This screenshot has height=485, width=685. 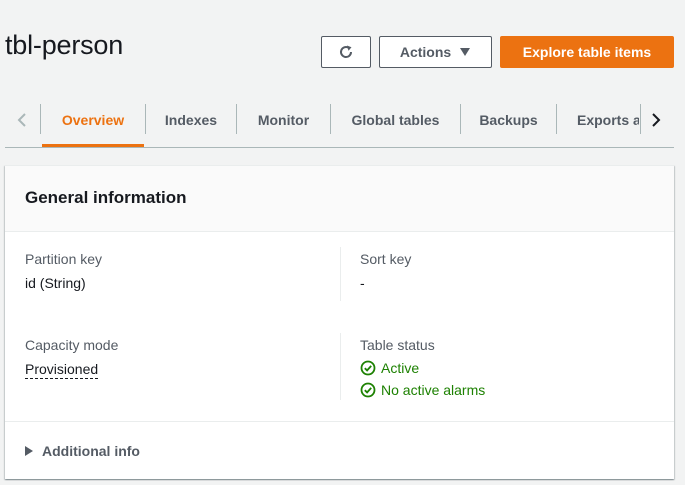 What do you see at coordinates (283, 120) in the screenshot?
I see `tab-monitor: Monitor` at bounding box center [283, 120].